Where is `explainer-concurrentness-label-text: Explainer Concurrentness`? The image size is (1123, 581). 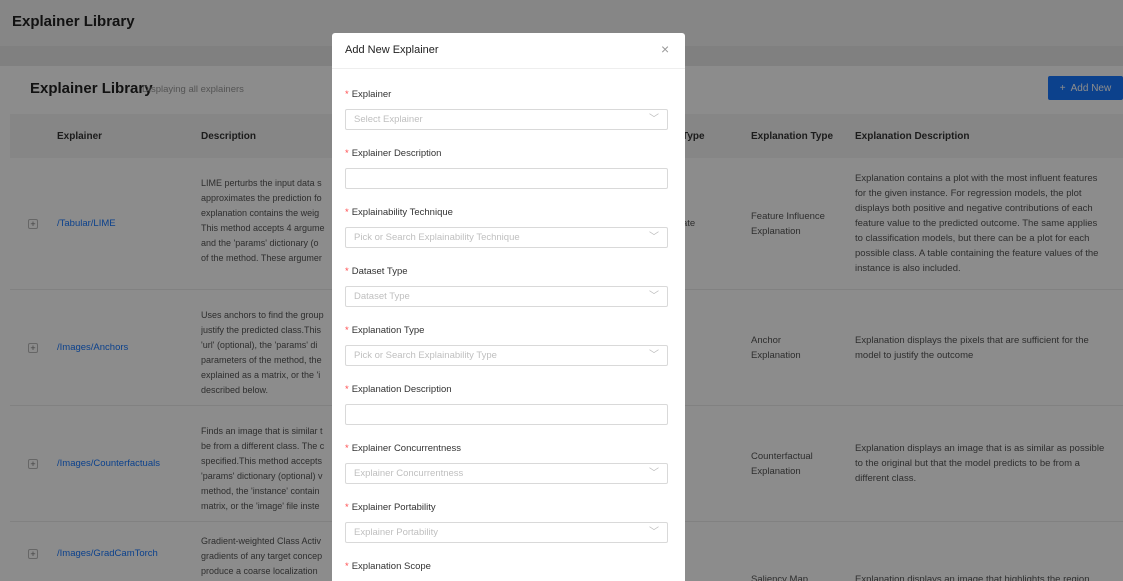
explainer-concurrentness-label-text: Explainer Concurrentness is located at coordinates (406, 448).